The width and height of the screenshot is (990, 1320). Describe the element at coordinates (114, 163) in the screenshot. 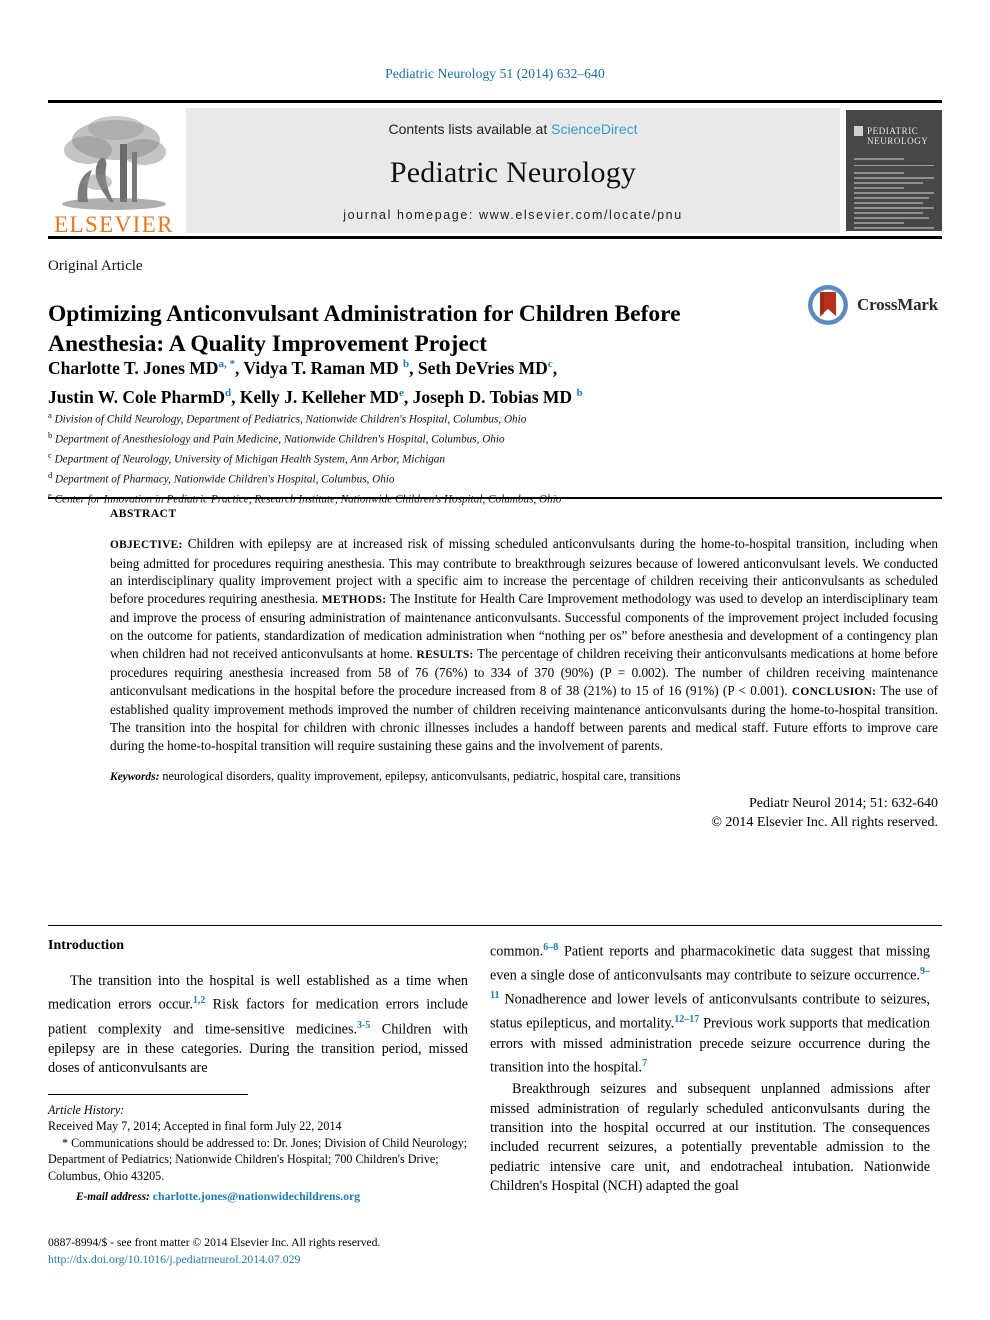

I see `elsevier-tree-icon` at that location.